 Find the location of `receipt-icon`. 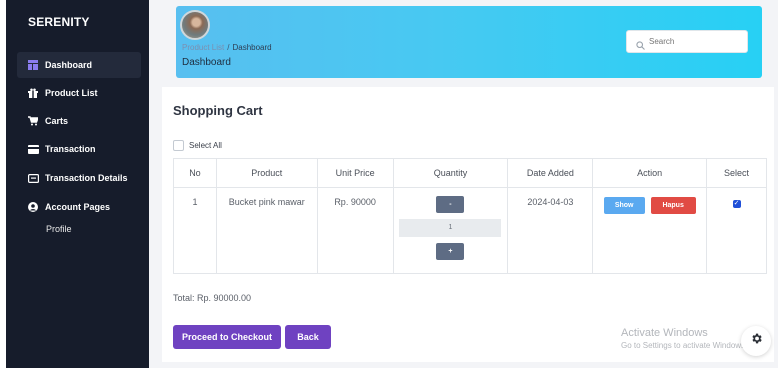

receipt-icon is located at coordinates (33, 178).